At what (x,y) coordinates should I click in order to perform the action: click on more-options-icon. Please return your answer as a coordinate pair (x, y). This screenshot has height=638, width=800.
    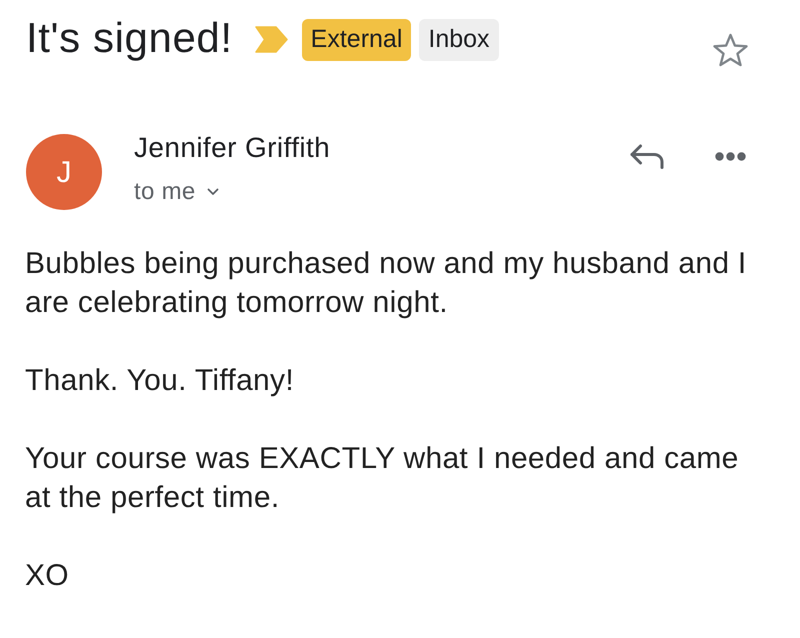
    Looking at the image, I should click on (730, 156).